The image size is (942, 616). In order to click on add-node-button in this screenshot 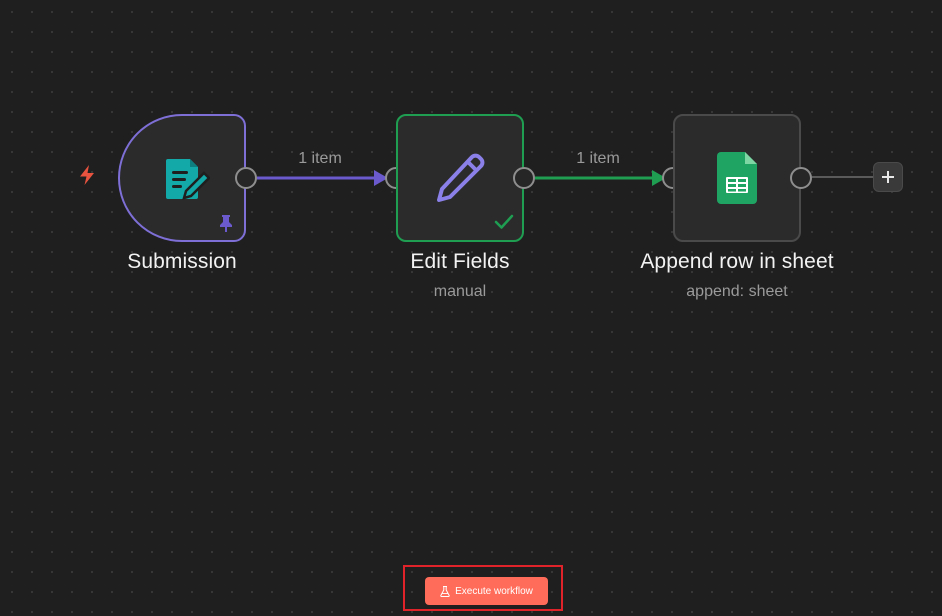, I will do `click(888, 177)`.